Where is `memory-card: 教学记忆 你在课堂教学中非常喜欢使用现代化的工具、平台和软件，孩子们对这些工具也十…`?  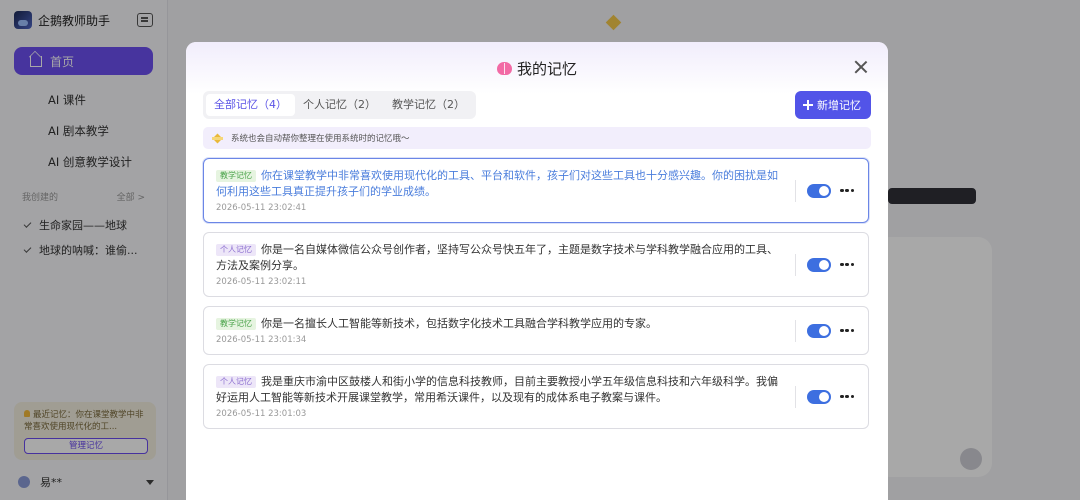
memory-card: 教学记忆 你在课堂教学中非常喜欢使用现代化的工具、平台和软件，孩子们对这些工具也十… is located at coordinates (536, 190).